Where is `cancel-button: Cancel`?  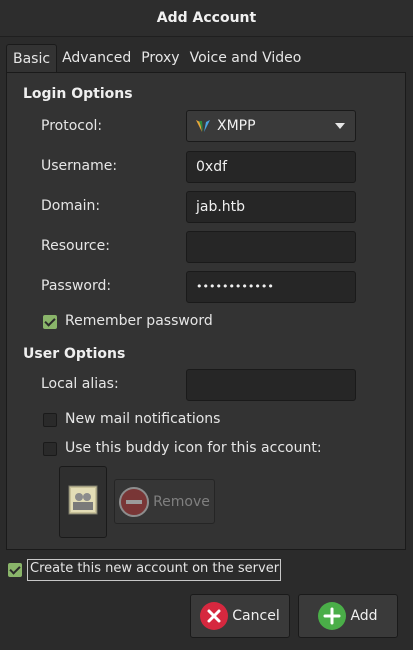 cancel-button: Cancel is located at coordinates (240, 616).